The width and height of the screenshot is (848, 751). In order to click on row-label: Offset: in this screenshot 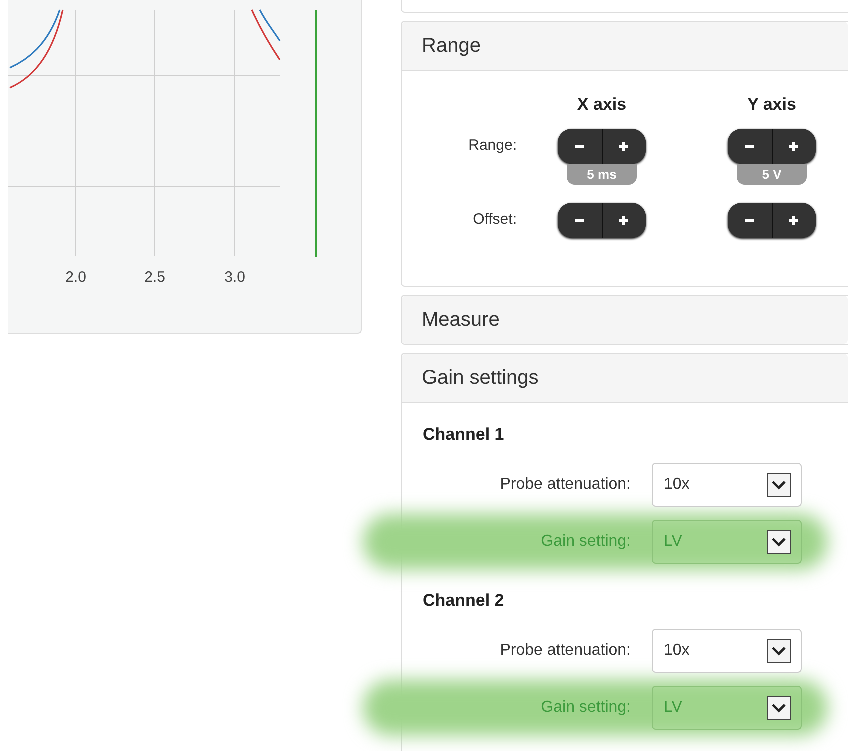, I will do `click(495, 219)`.